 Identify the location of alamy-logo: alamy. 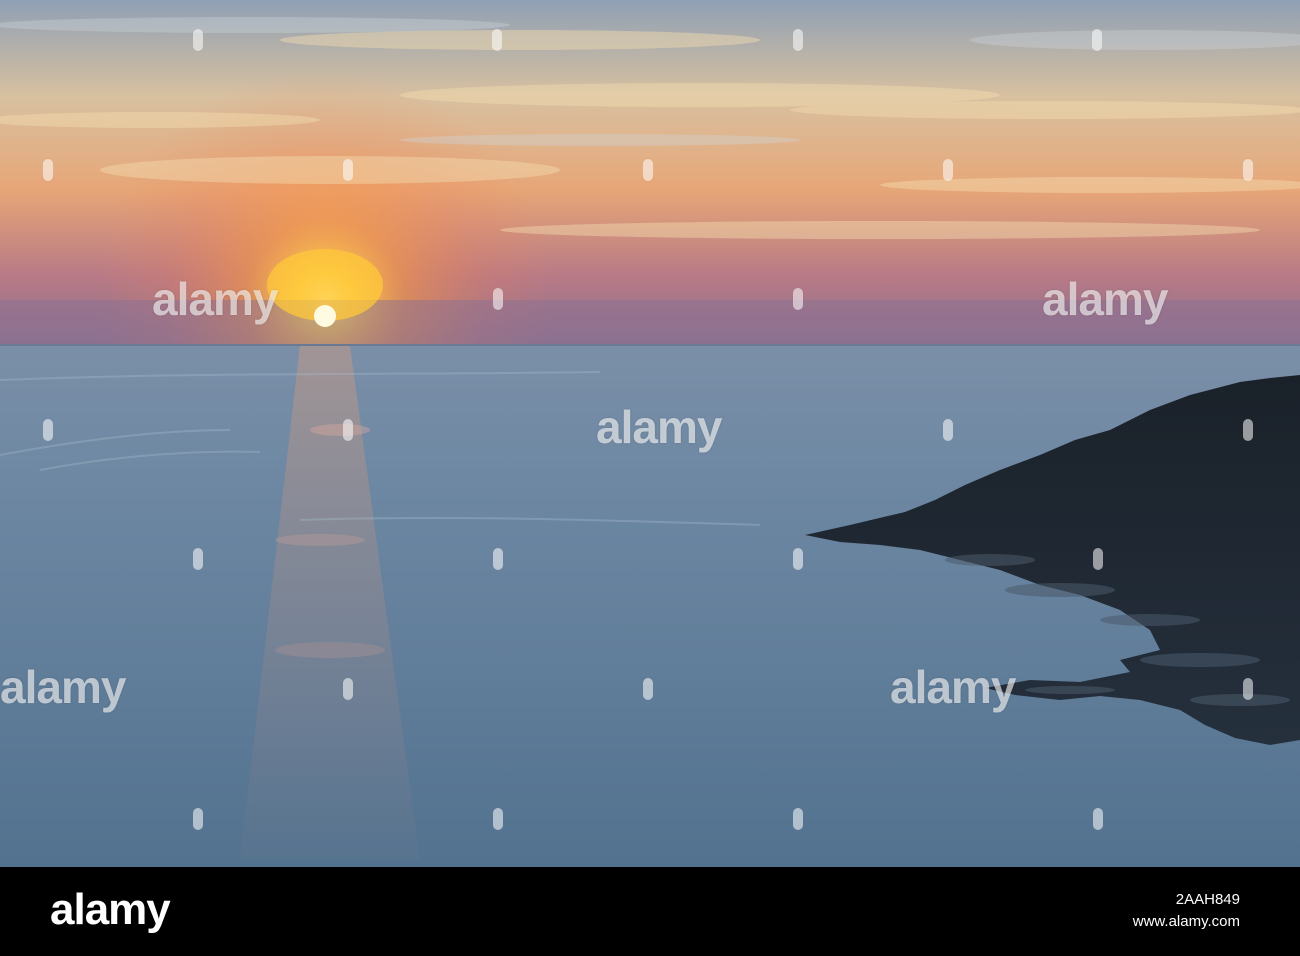
(110, 909).